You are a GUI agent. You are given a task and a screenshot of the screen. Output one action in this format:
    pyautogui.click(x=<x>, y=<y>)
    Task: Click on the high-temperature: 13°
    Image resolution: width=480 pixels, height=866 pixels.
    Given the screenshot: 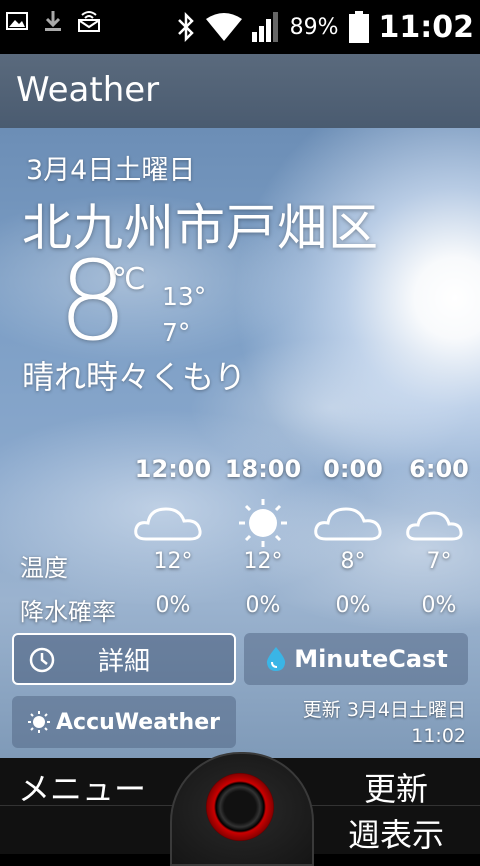 What is the action you would take?
    pyautogui.click(x=184, y=296)
    